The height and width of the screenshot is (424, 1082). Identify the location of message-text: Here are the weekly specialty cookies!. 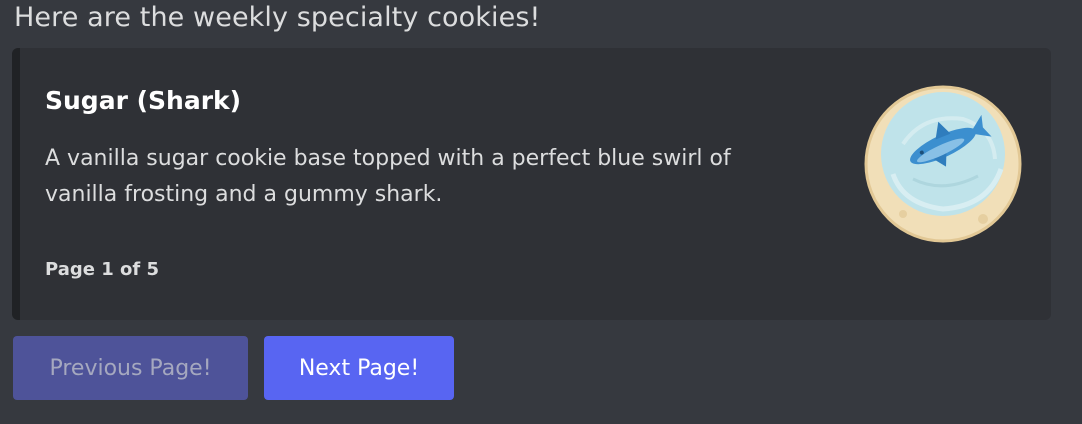
(277, 17).